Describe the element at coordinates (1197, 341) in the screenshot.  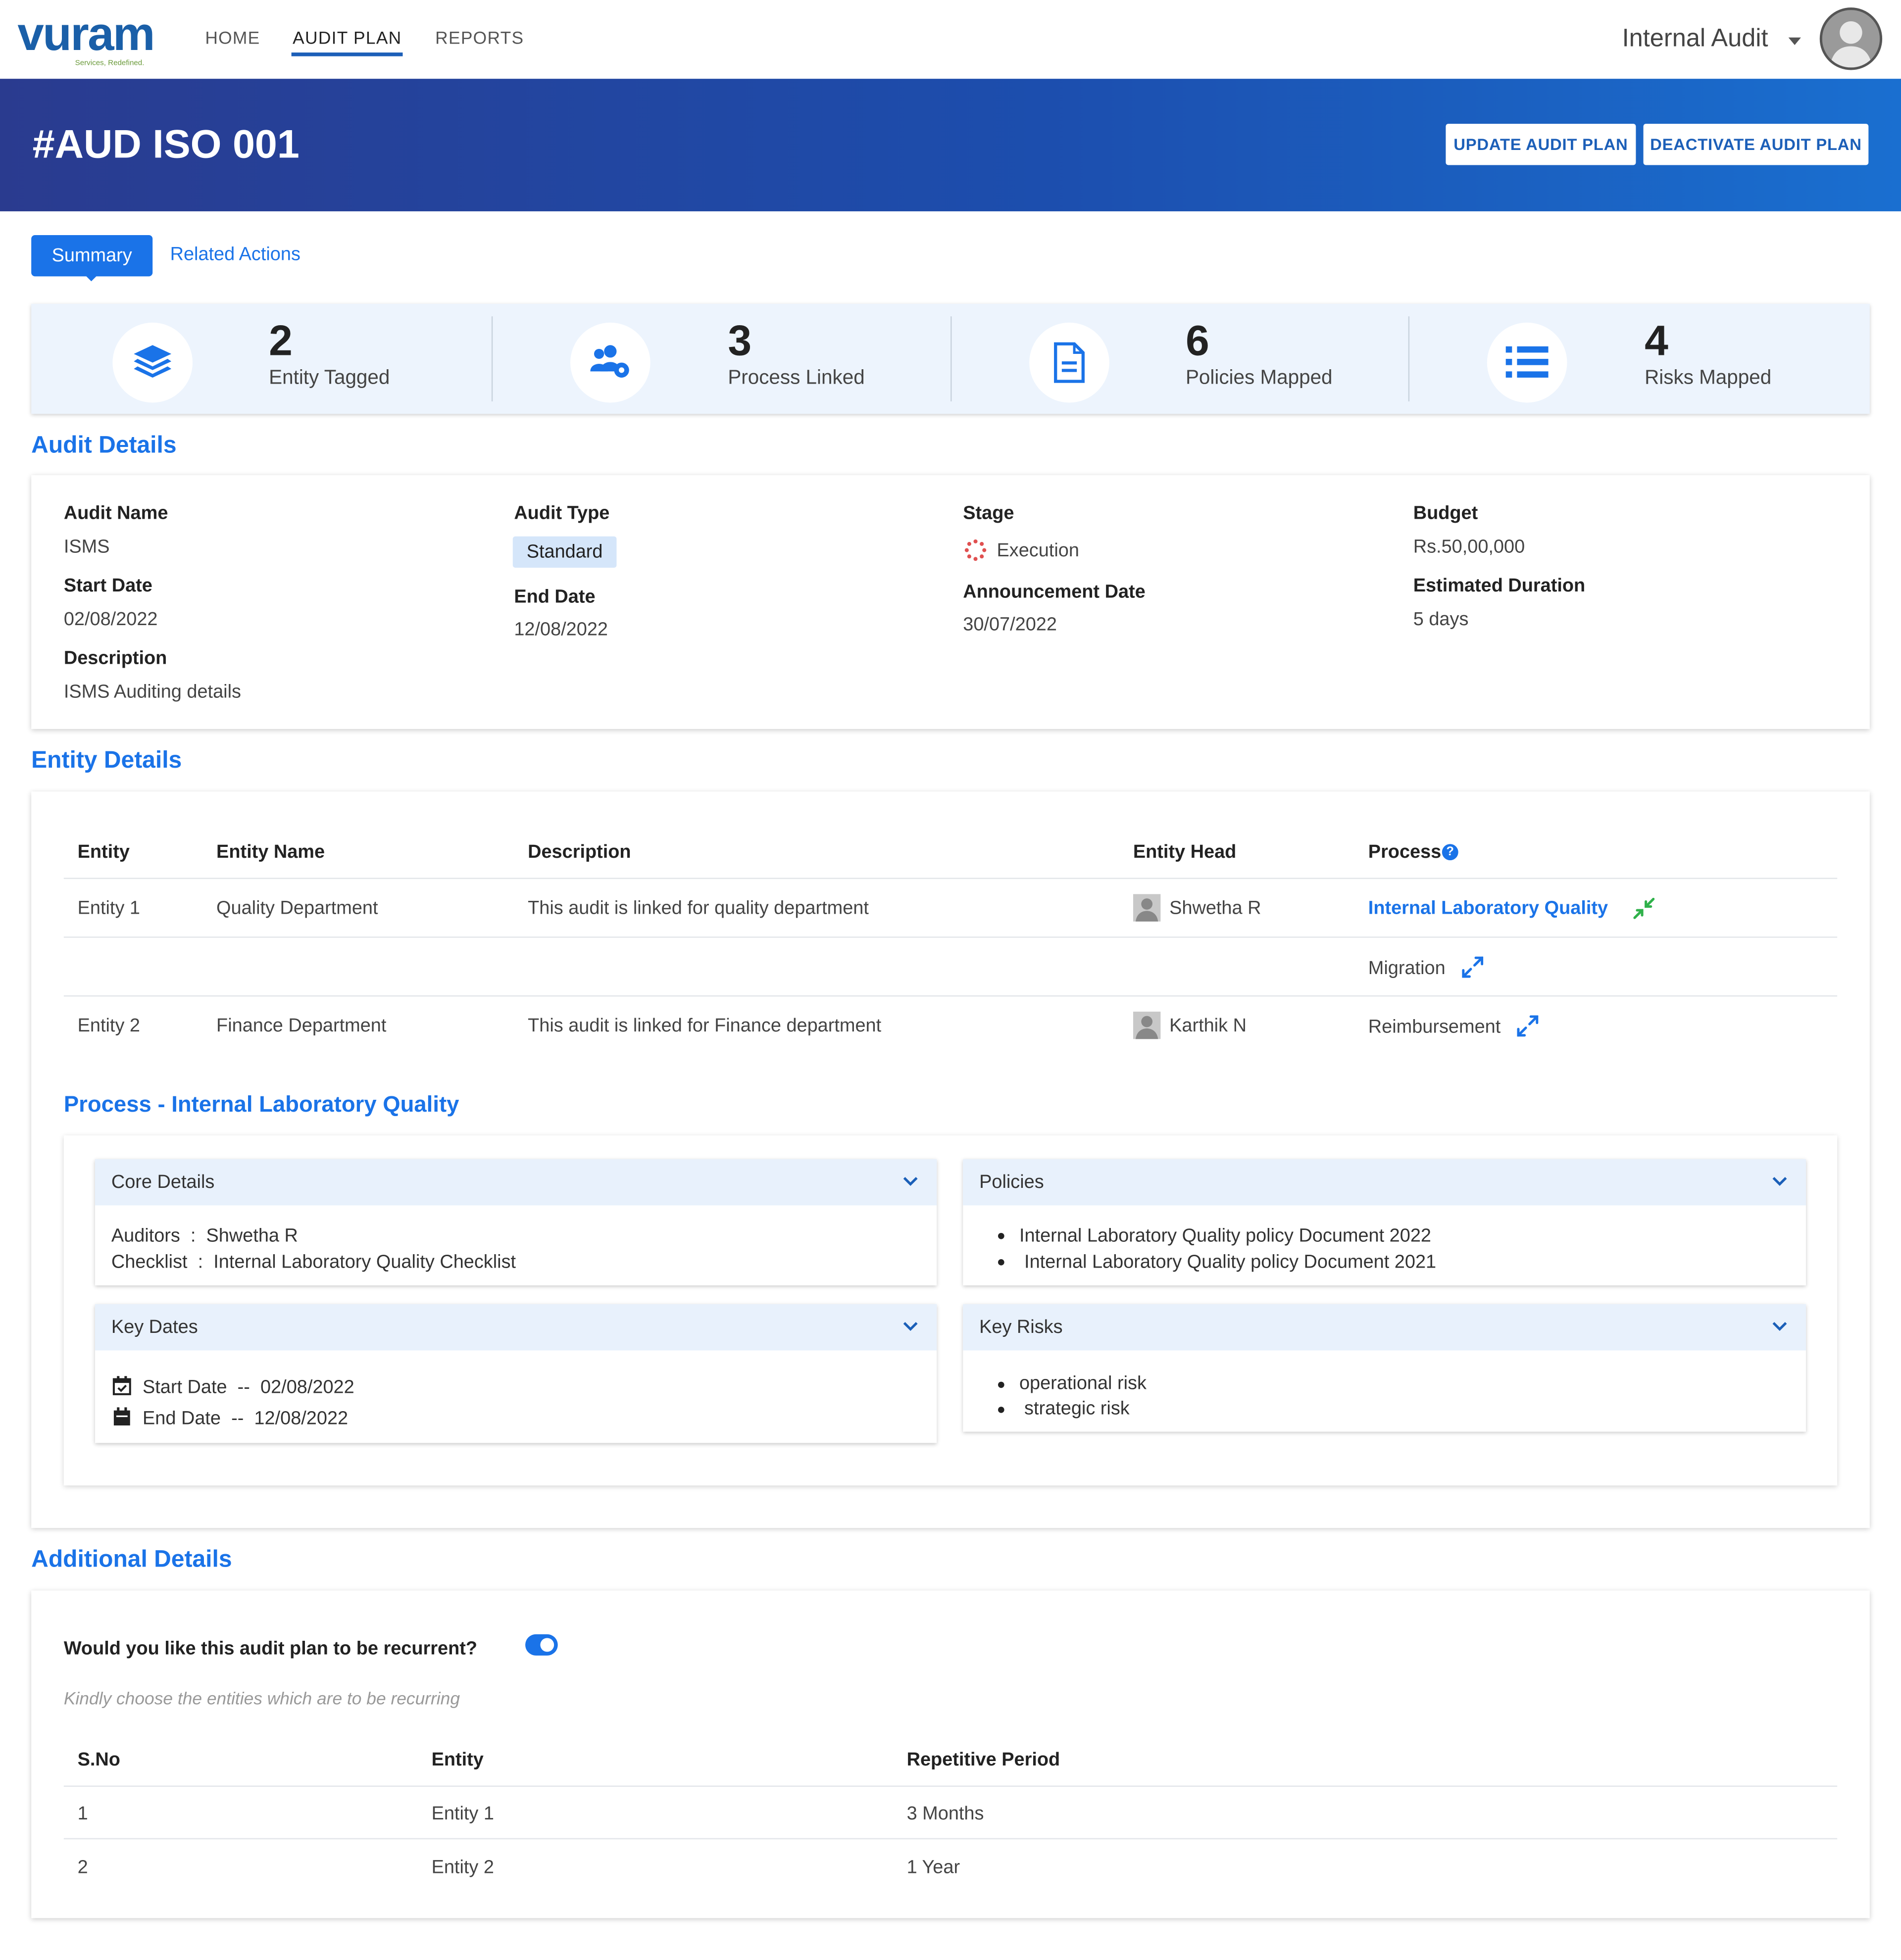
I see `policies-mapped-count: 6` at that location.